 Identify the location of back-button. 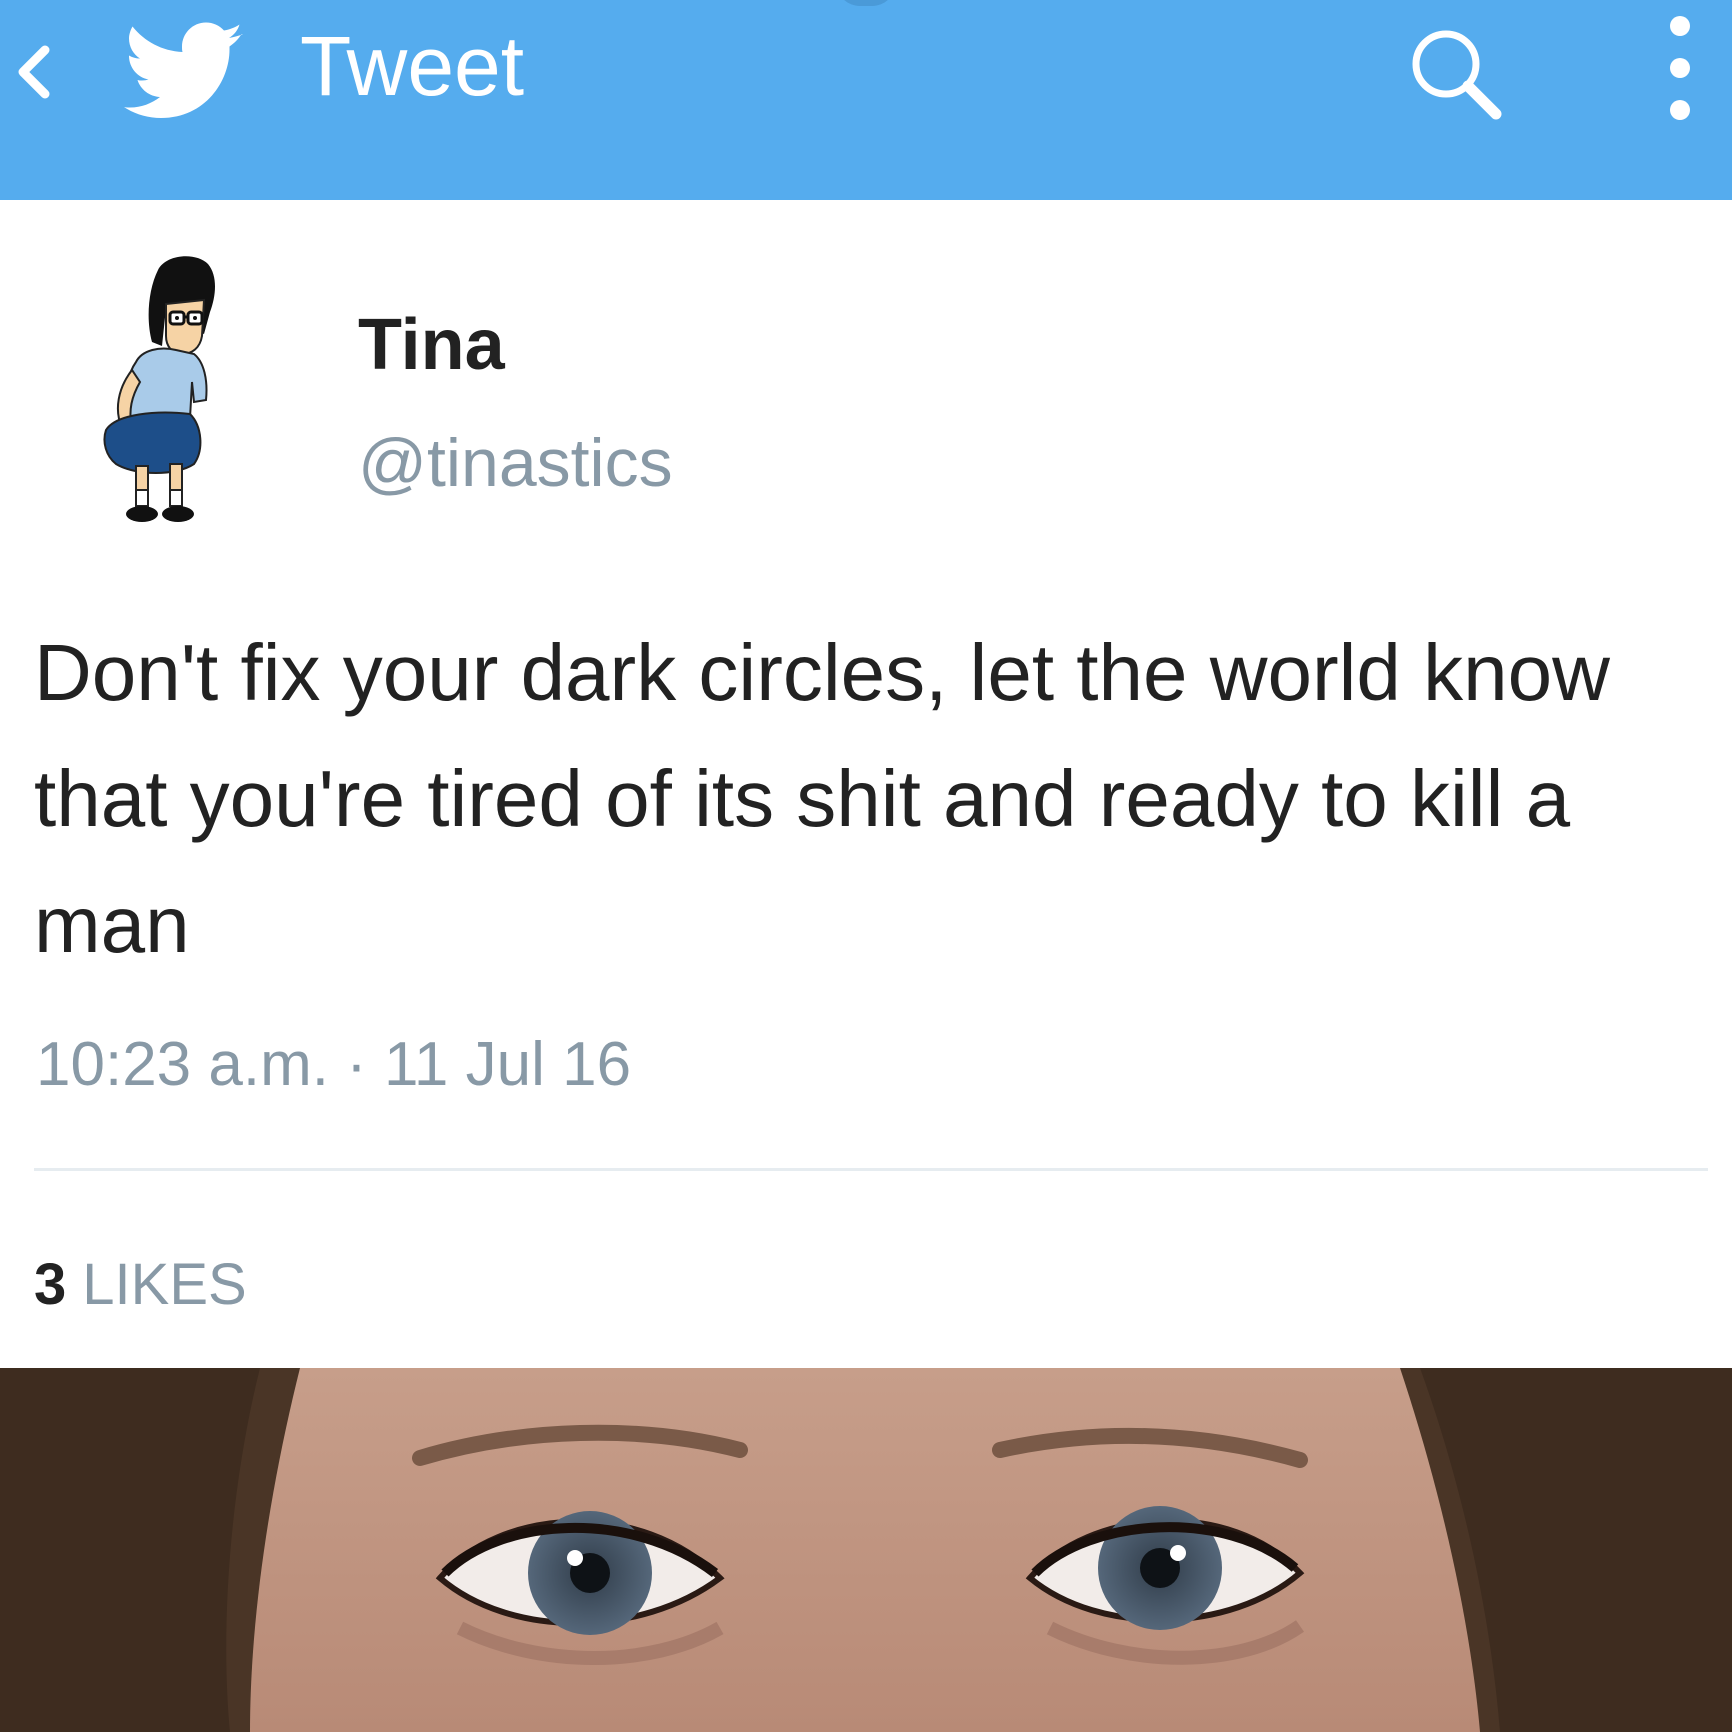
(33, 72).